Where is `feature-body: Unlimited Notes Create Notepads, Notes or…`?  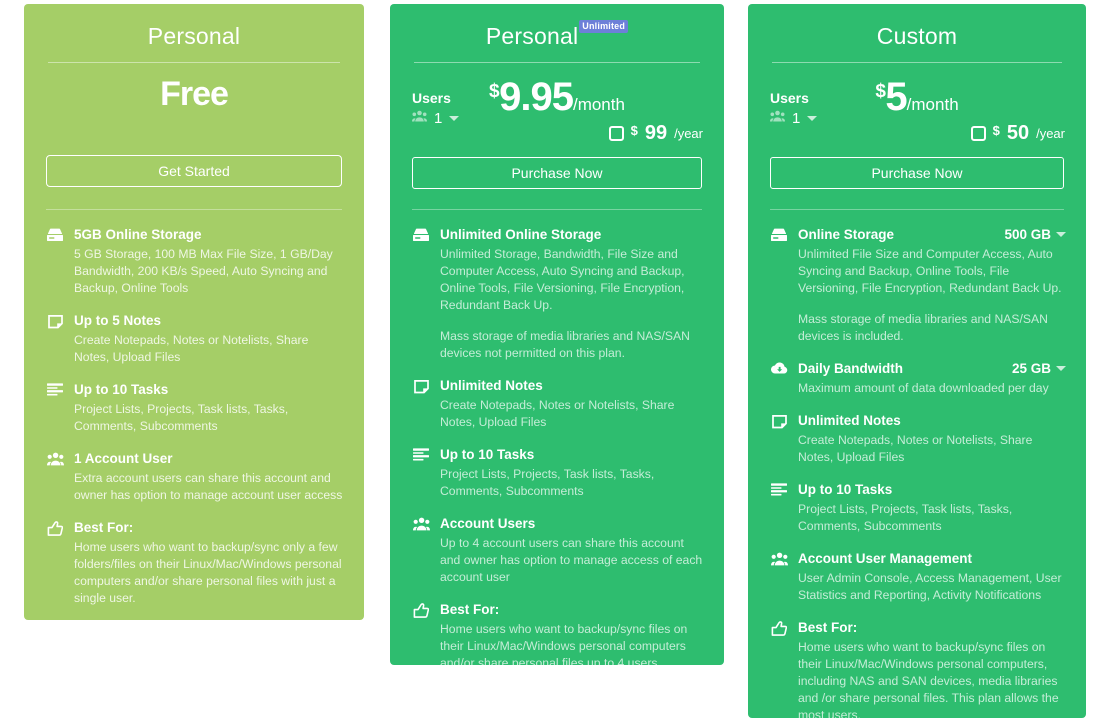 feature-body: Unlimited Notes Create Notepads, Notes or… is located at coordinates (572, 404).